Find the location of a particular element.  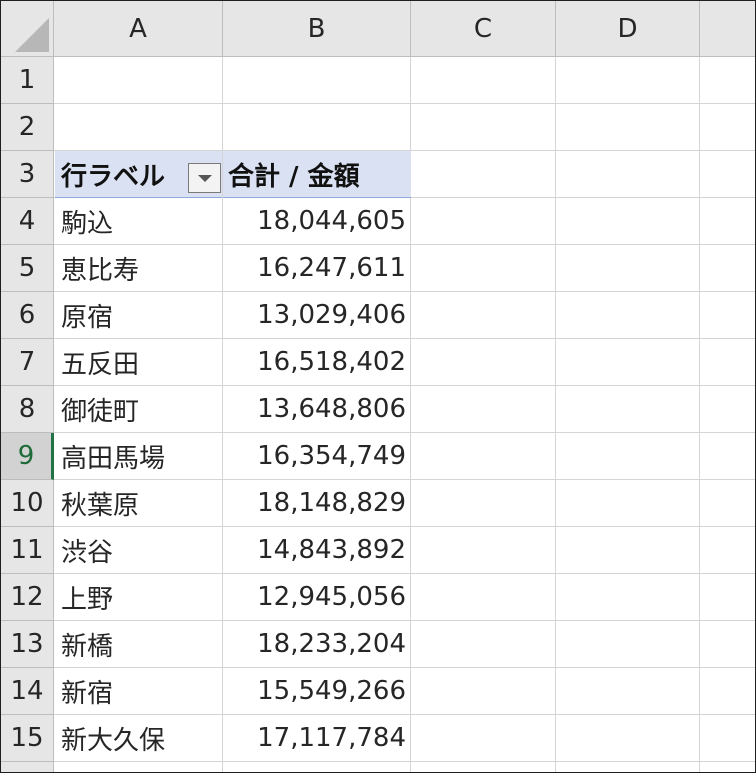

row-header: 9 is located at coordinates (27, 456).